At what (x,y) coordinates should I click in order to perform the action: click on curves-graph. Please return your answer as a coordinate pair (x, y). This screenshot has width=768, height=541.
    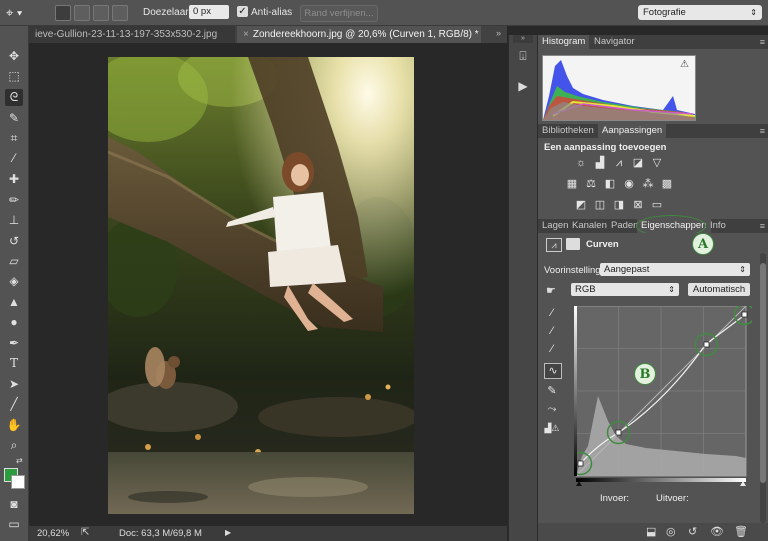
    Looking at the image, I should click on (662, 394).